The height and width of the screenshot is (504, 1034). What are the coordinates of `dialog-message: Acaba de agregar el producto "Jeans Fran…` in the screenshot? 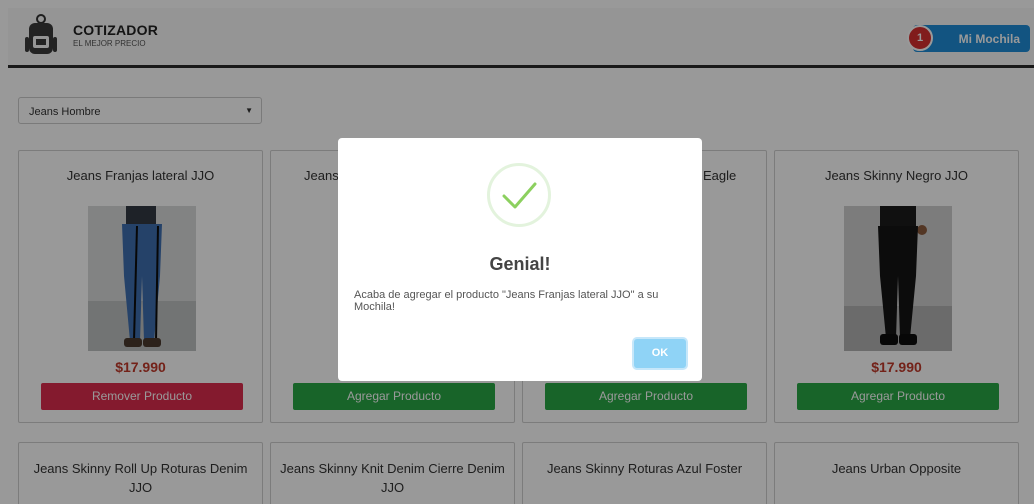 It's located at (506, 301).